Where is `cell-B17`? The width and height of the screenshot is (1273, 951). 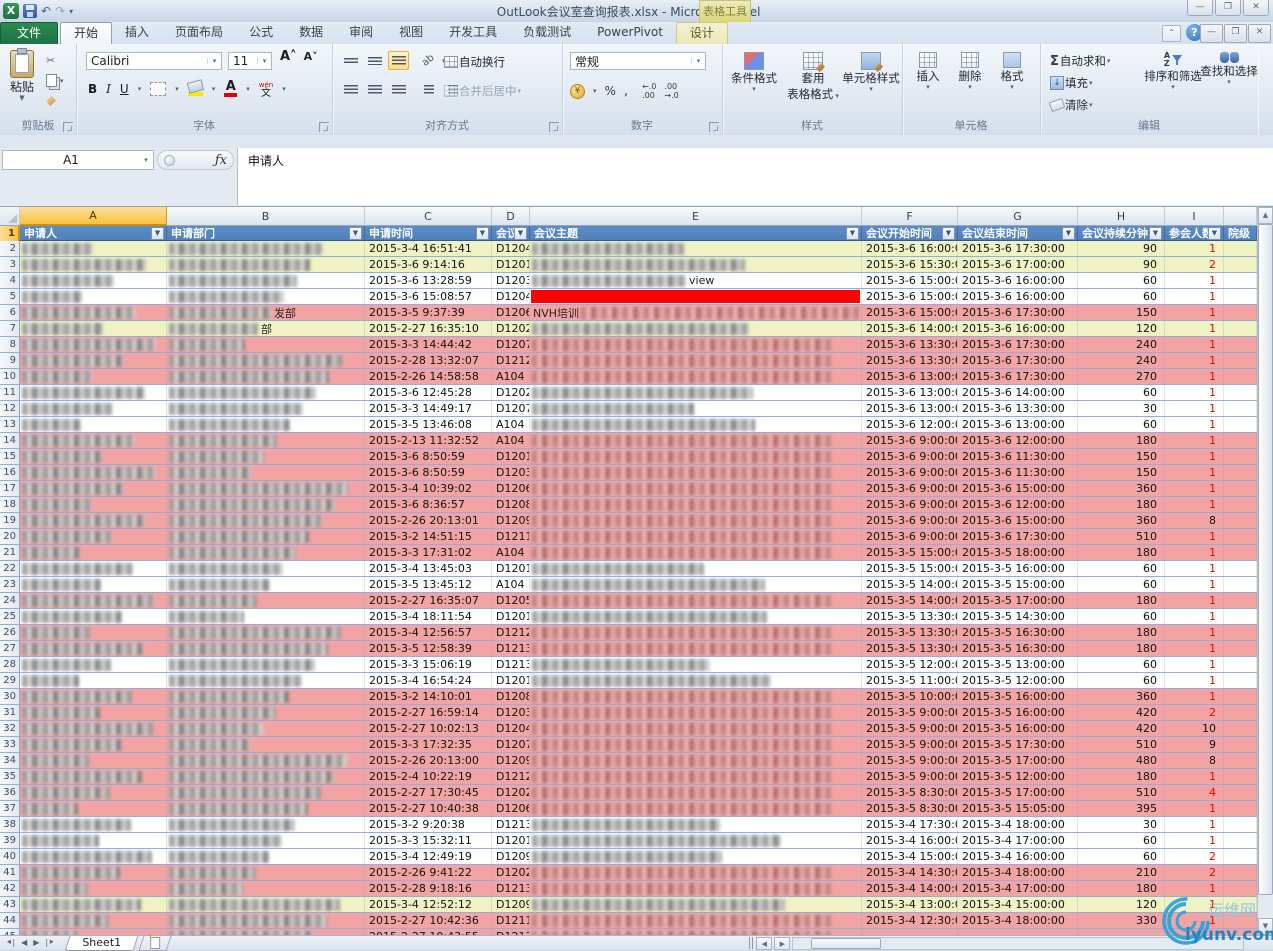
cell-B17 is located at coordinates (266, 488).